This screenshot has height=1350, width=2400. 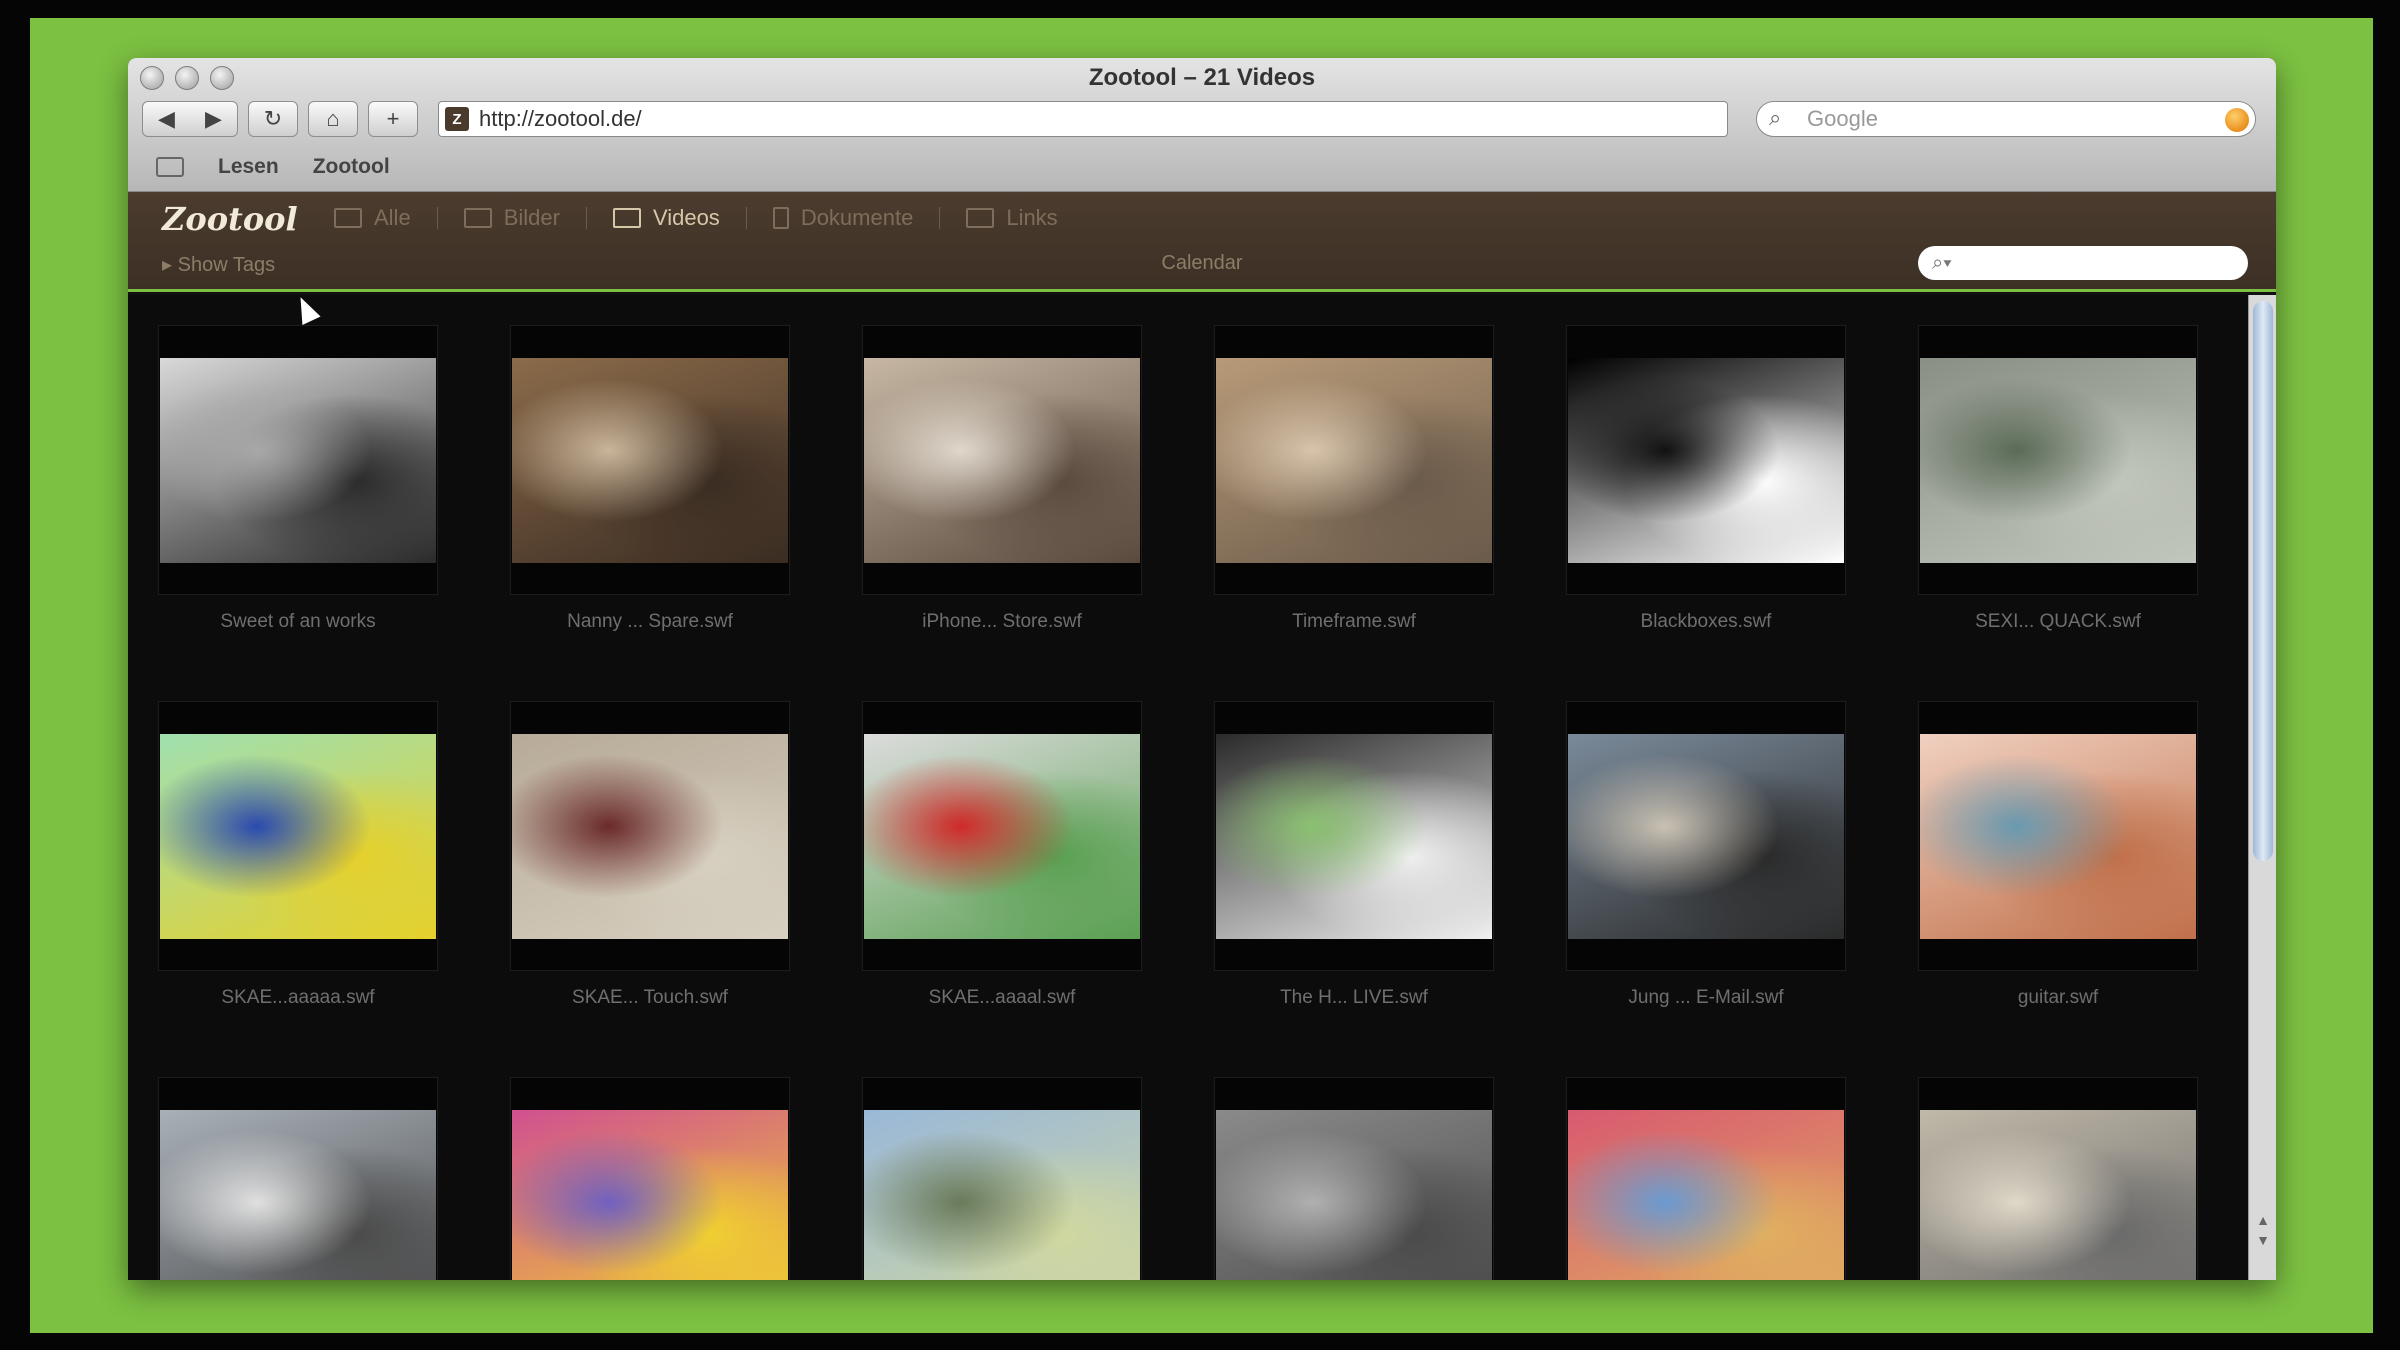 I want to click on search-placeholder: Google, so click(x=1842, y=118).